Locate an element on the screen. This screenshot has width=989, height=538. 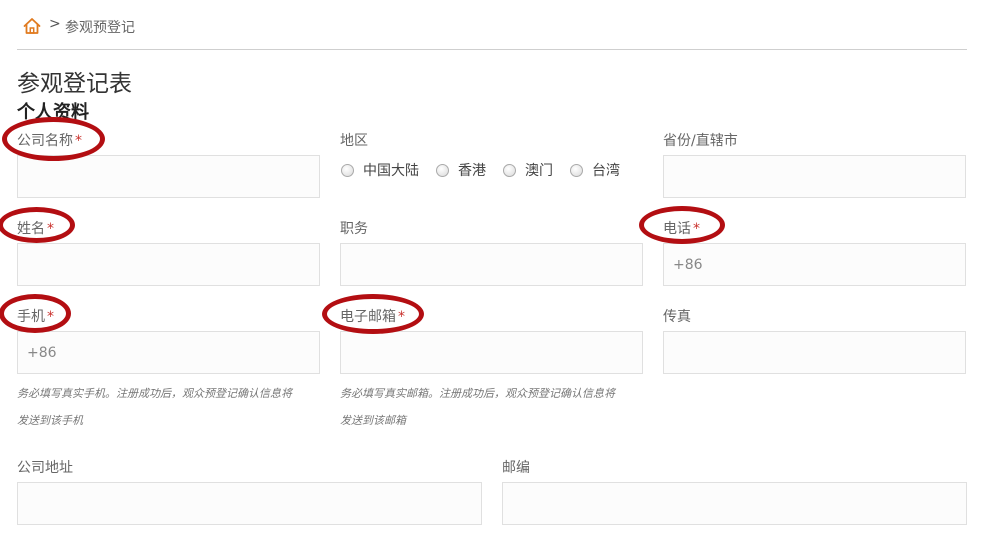
email-hint: 务必填写真实邮箱。注册成功后，观众预登记确认信息将 发送到该邮箱 is located at coordinates (477, 407).